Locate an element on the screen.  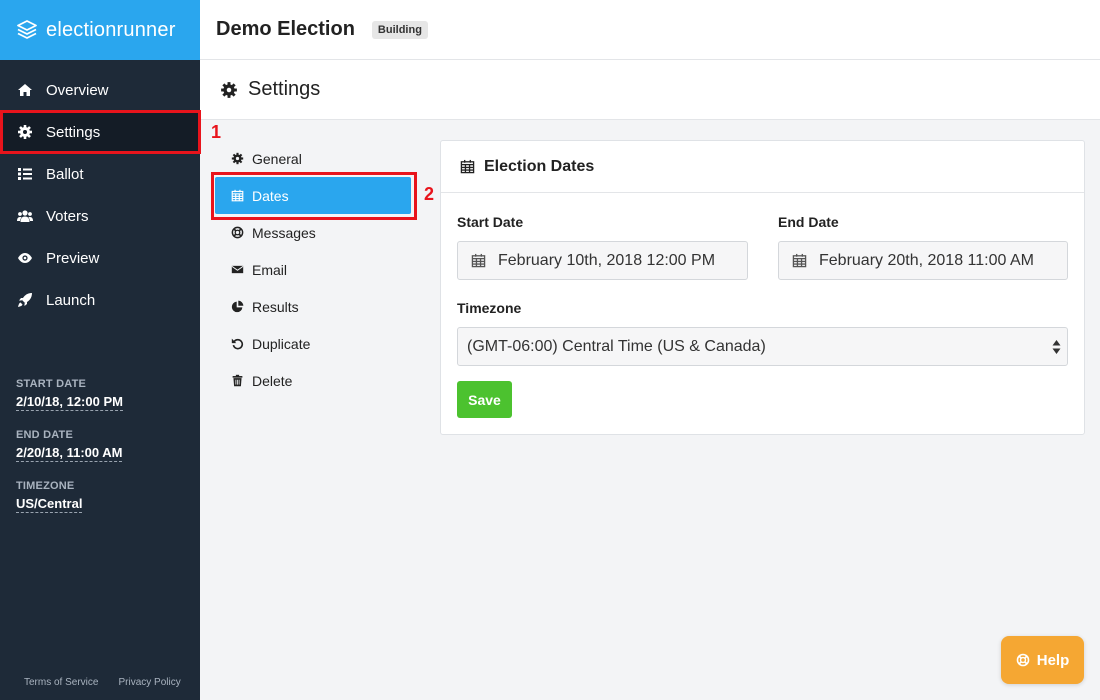
settings-item-label: Email is located at coordinates (270, 269).